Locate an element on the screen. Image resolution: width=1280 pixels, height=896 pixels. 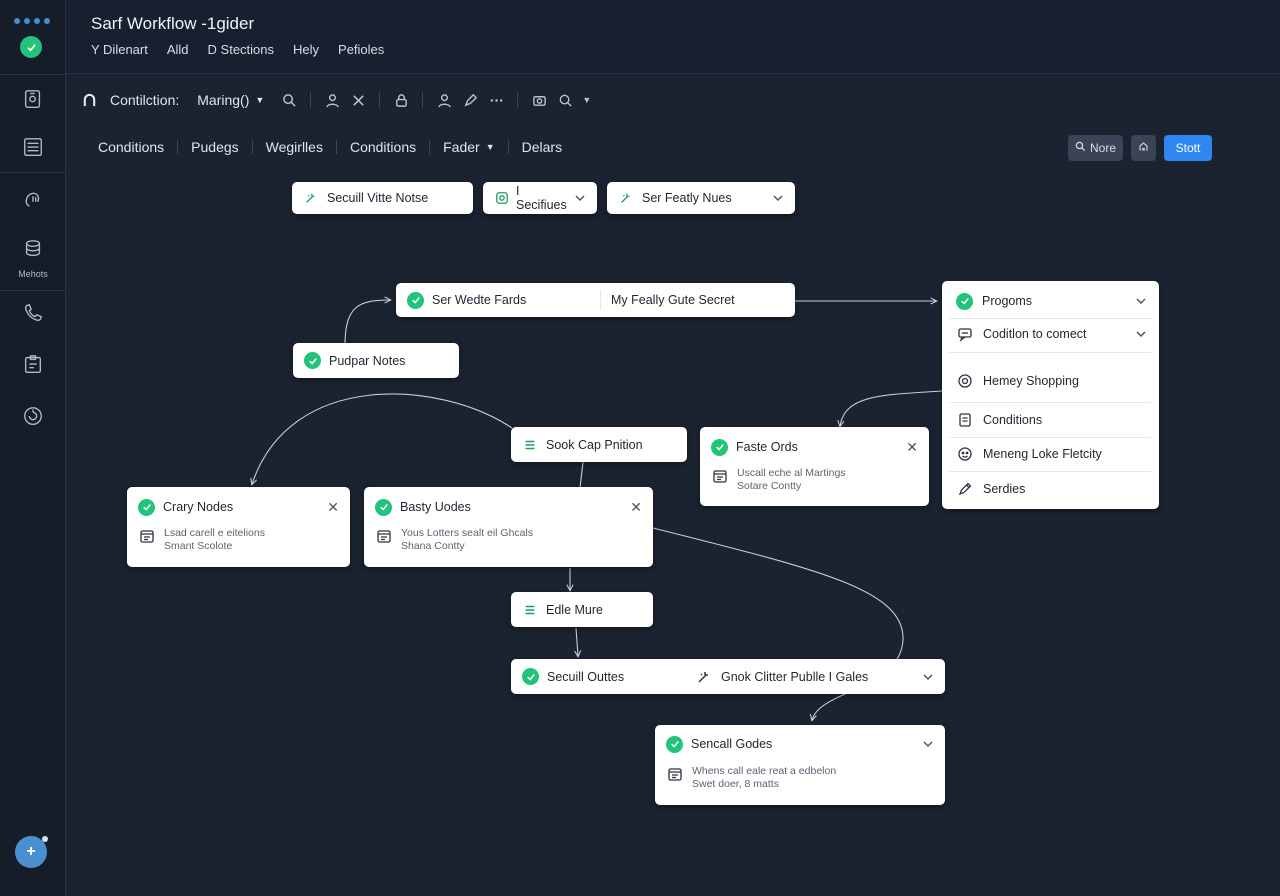
condition-dropdown: Maring() ▼ is located at coordinates (230, 100).